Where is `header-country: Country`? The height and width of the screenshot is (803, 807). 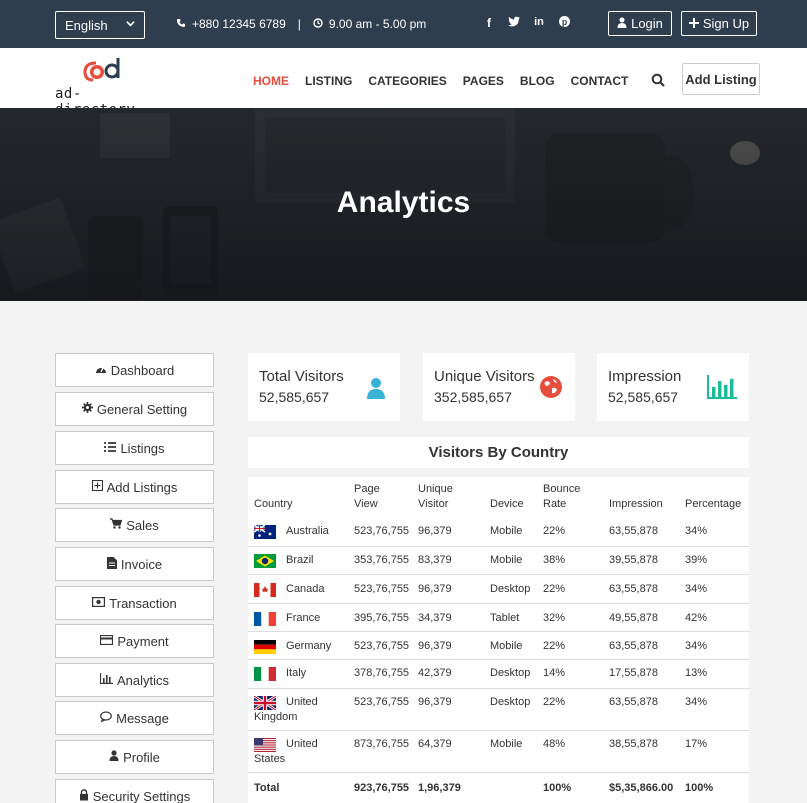 header-country: Country is located at coordinates (273, 504).